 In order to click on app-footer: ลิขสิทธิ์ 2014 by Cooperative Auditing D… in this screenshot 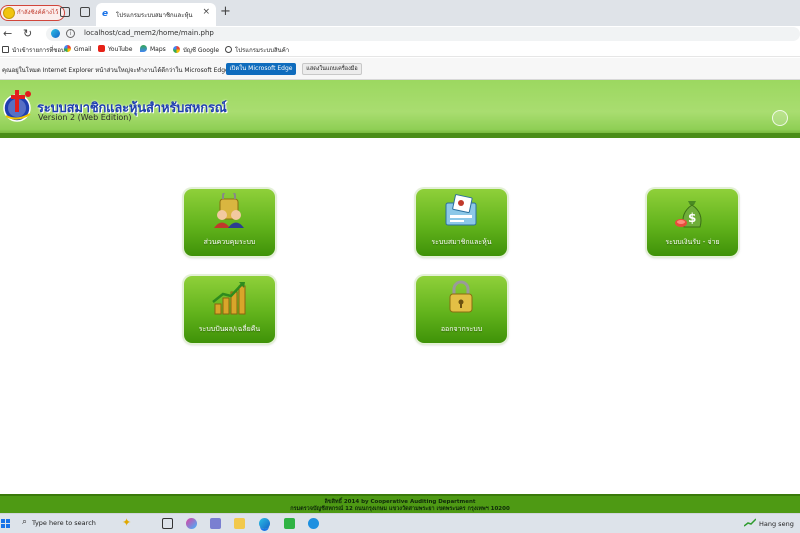, I will do `click(400, 503)`.